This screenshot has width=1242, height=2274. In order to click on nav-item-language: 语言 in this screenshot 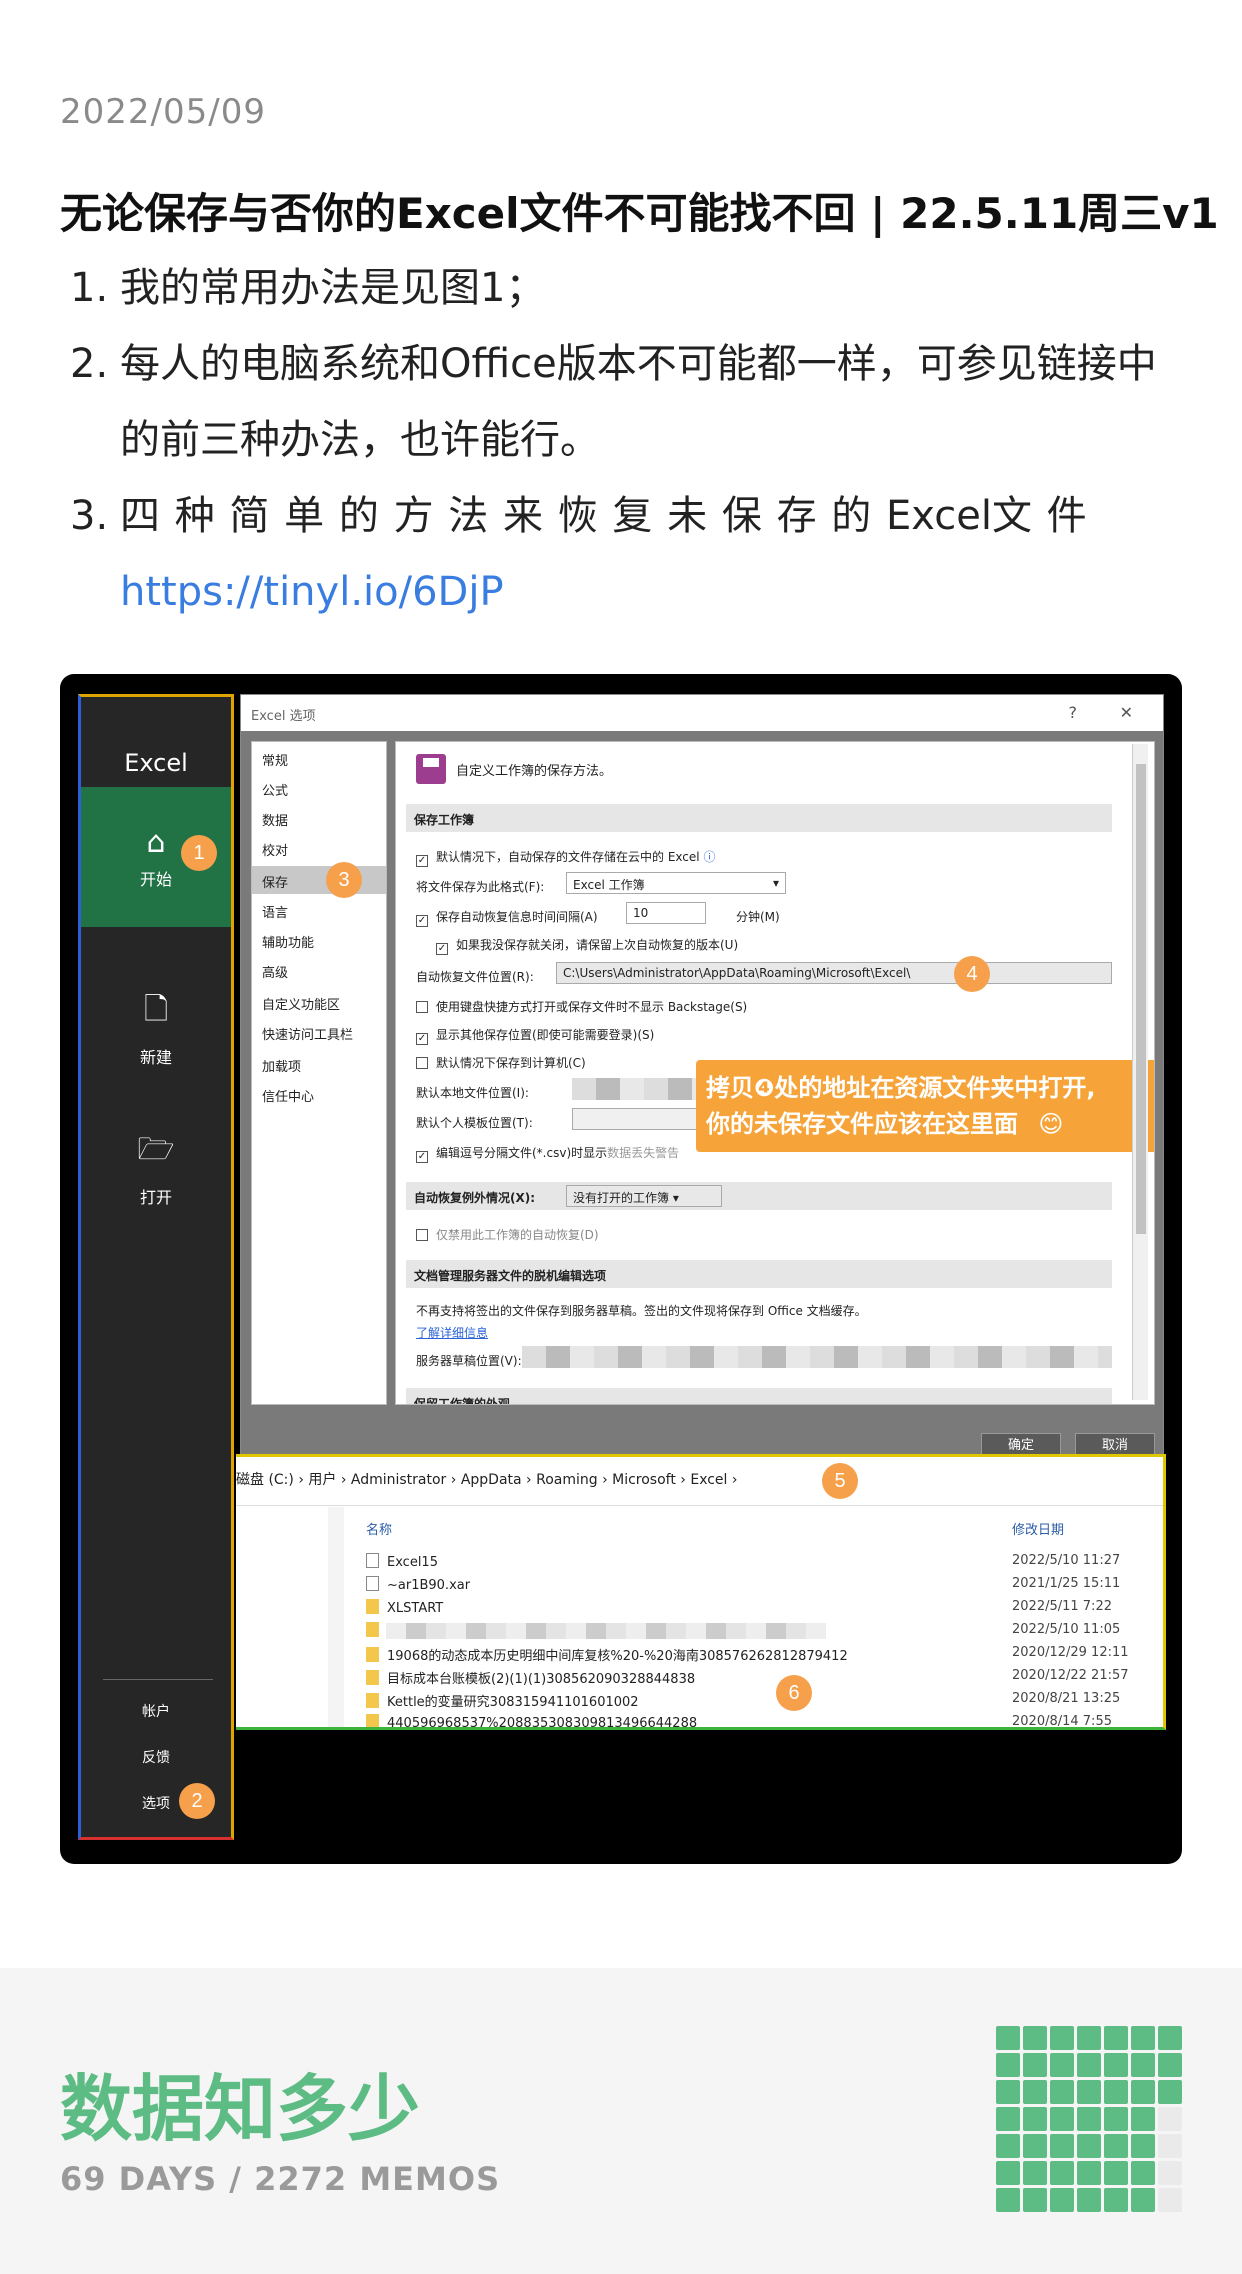, I will do `click(275, 911)`.